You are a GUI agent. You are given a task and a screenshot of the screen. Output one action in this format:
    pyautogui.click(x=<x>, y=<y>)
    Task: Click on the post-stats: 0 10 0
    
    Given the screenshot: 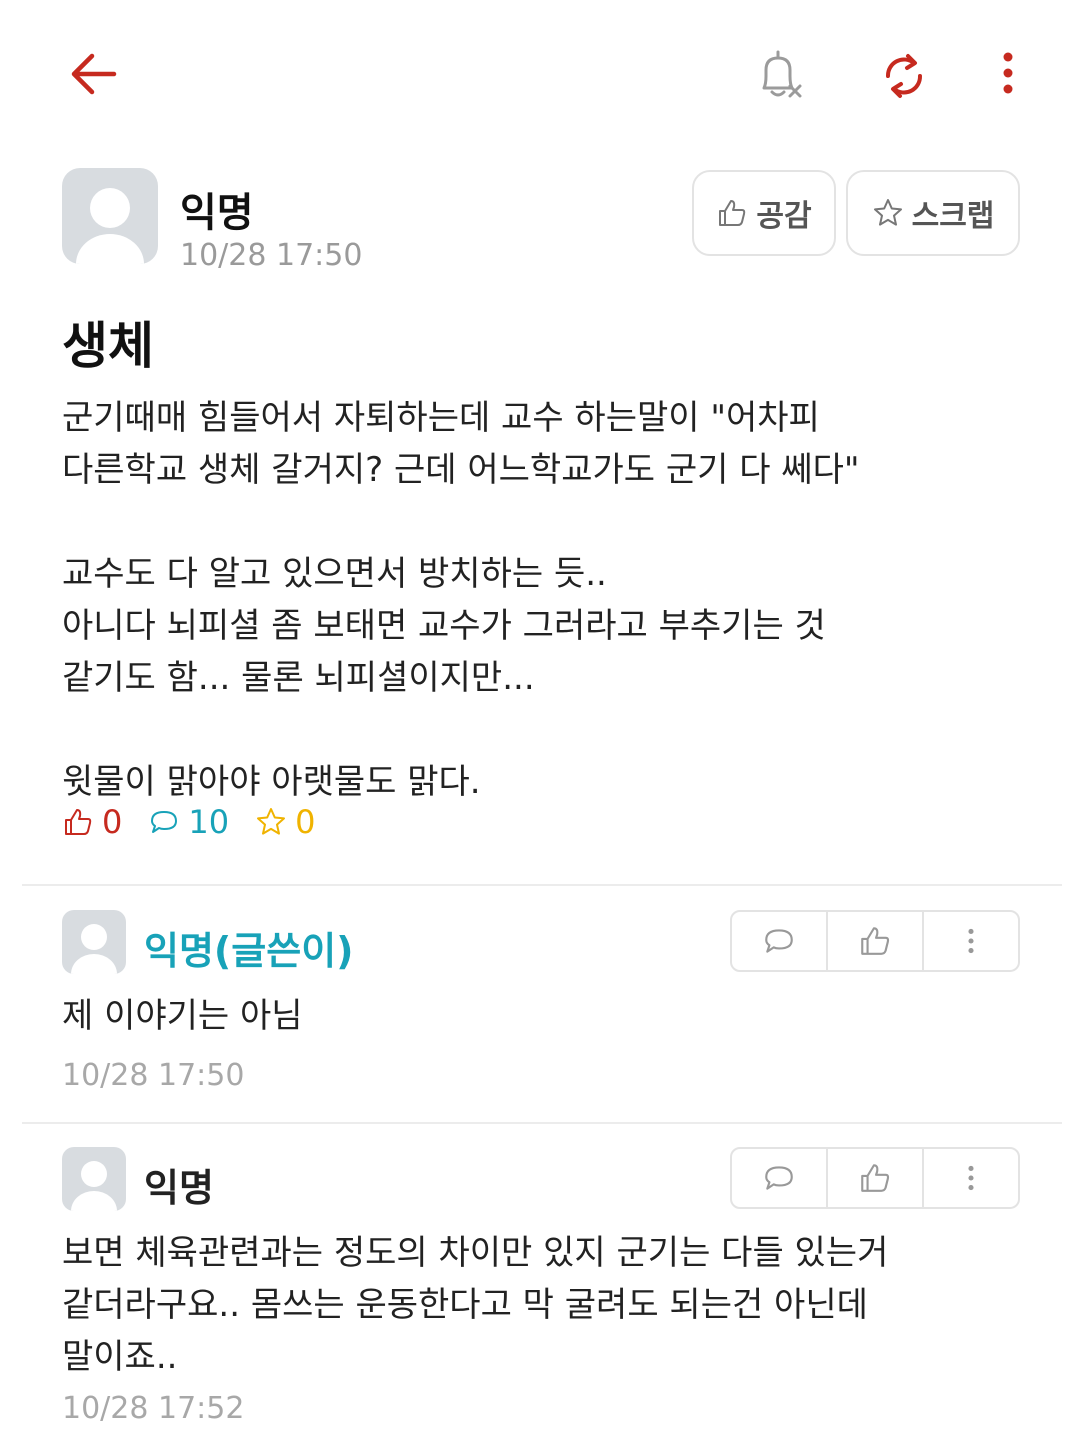 What is the action you would take?
    pyautogui.click(x=201, y=822)
    